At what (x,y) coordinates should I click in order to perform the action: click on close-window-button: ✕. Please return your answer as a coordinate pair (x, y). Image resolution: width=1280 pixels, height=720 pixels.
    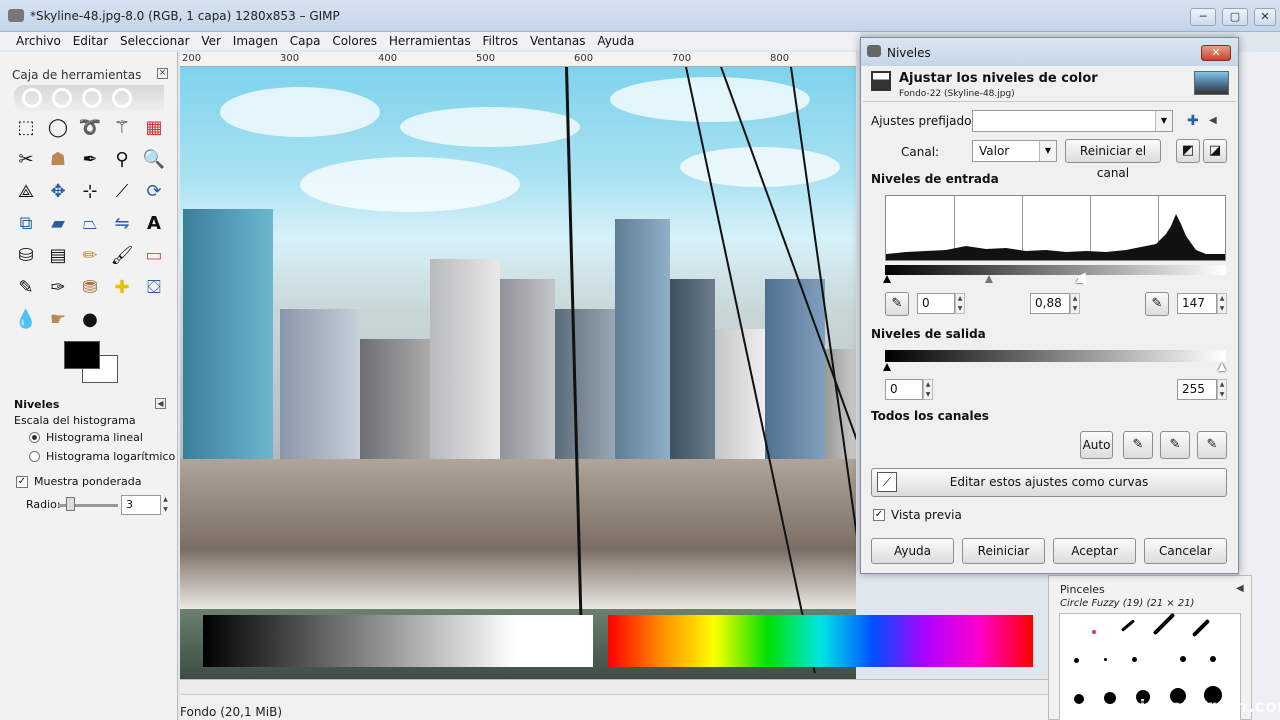
    Looking at the image, I should click on (1265, 17).